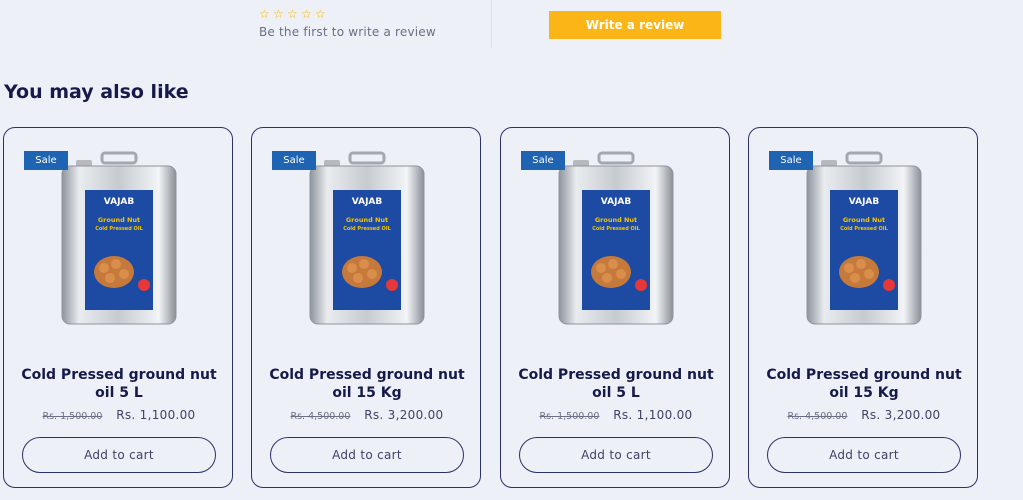  I want to click on review-prompt: Be the first to write a review, so click(347, 32).